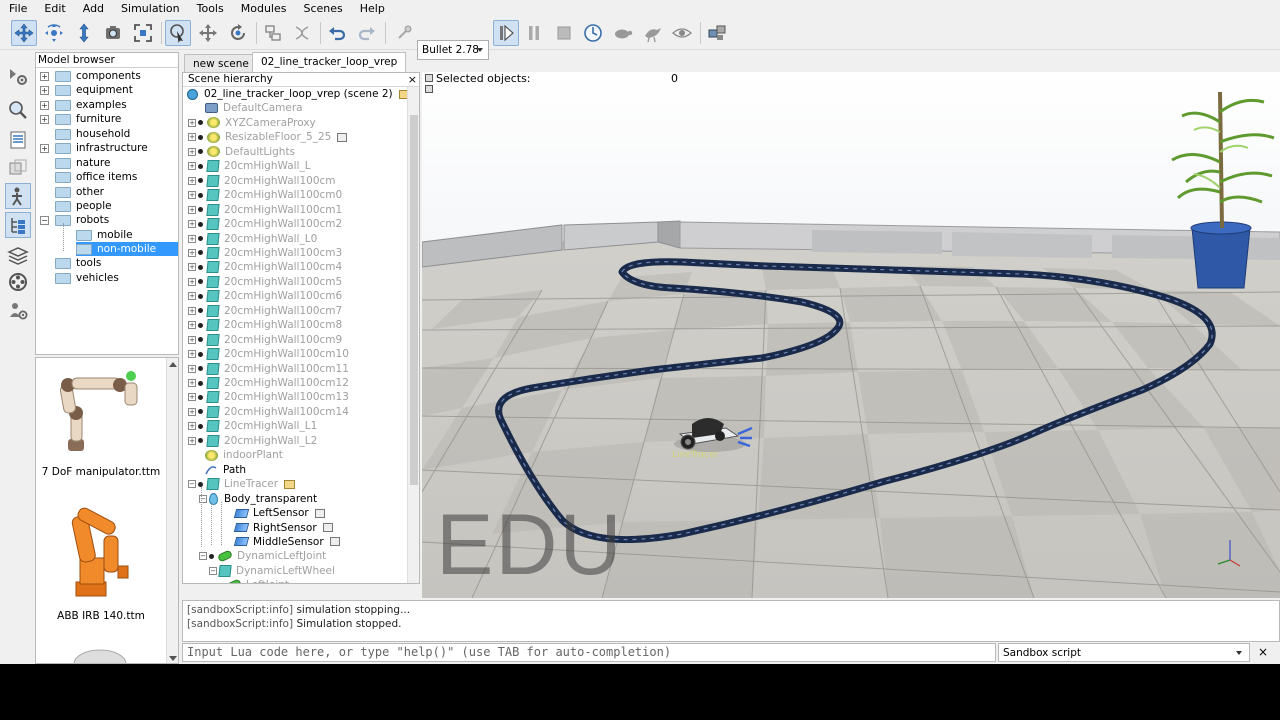  I want to click on menu-edit: Edit, so click(54, 8).